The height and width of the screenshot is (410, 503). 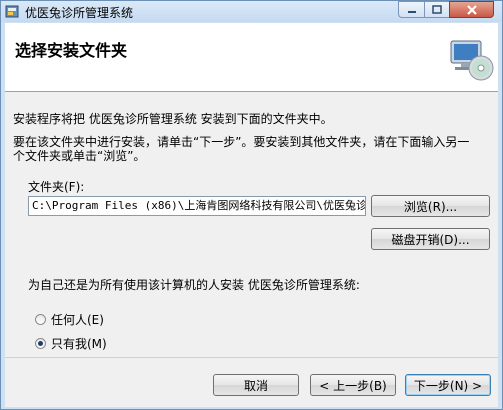 I want to click on instruction-text-line2: 个文件夹或单击“浏览”。, so click(x=79, y=156).